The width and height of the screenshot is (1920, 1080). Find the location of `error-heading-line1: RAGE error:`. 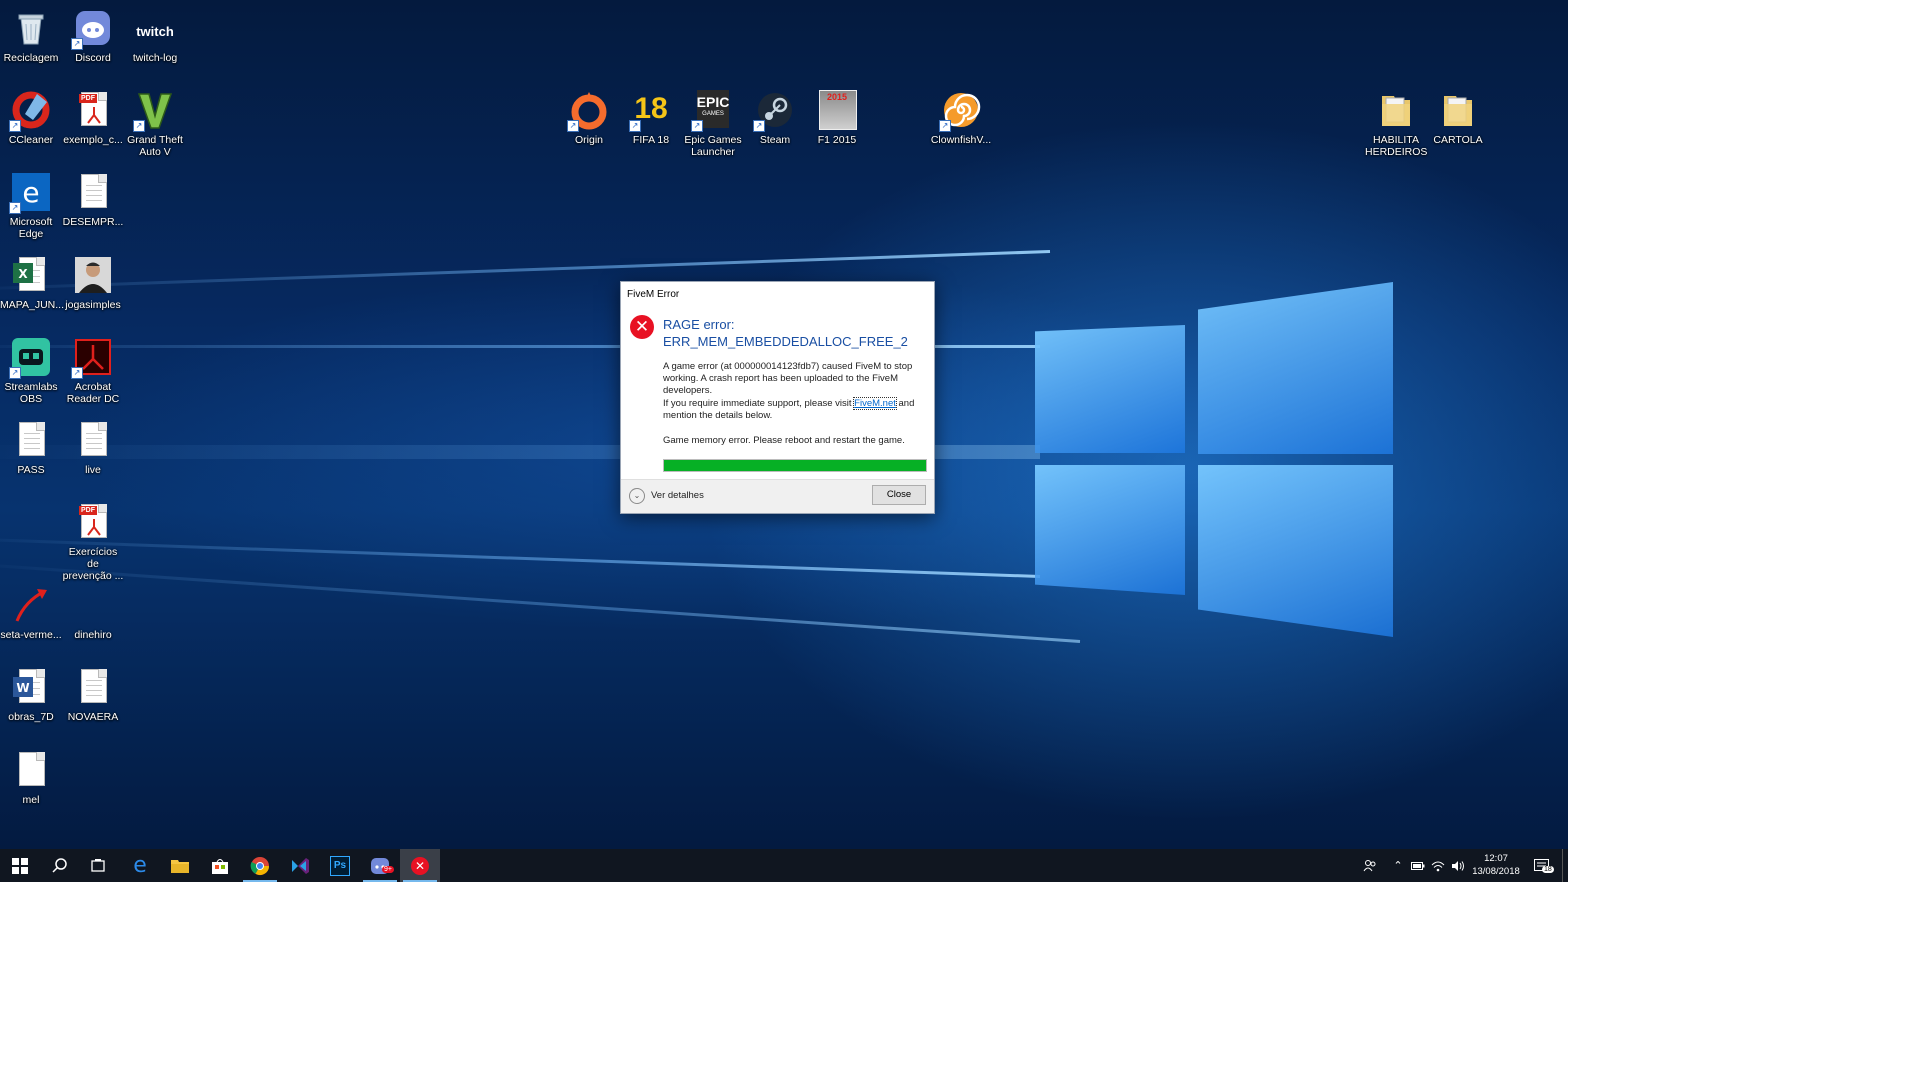

error-heading-line1: RAGE error: is located at coordinates (699, 324).